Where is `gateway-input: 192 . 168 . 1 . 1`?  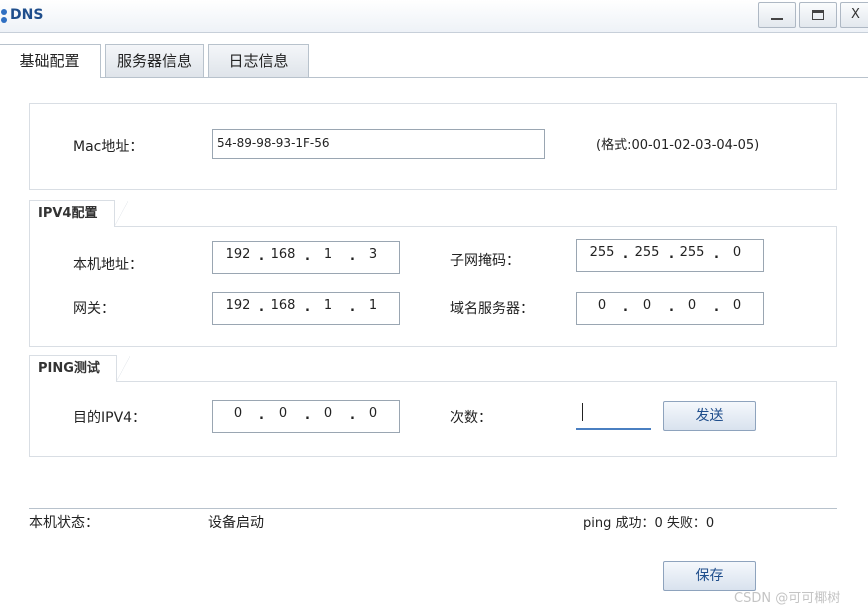
gateway-input: 192 . 168 . 1 . 1 is located at coordinates (306, 308).